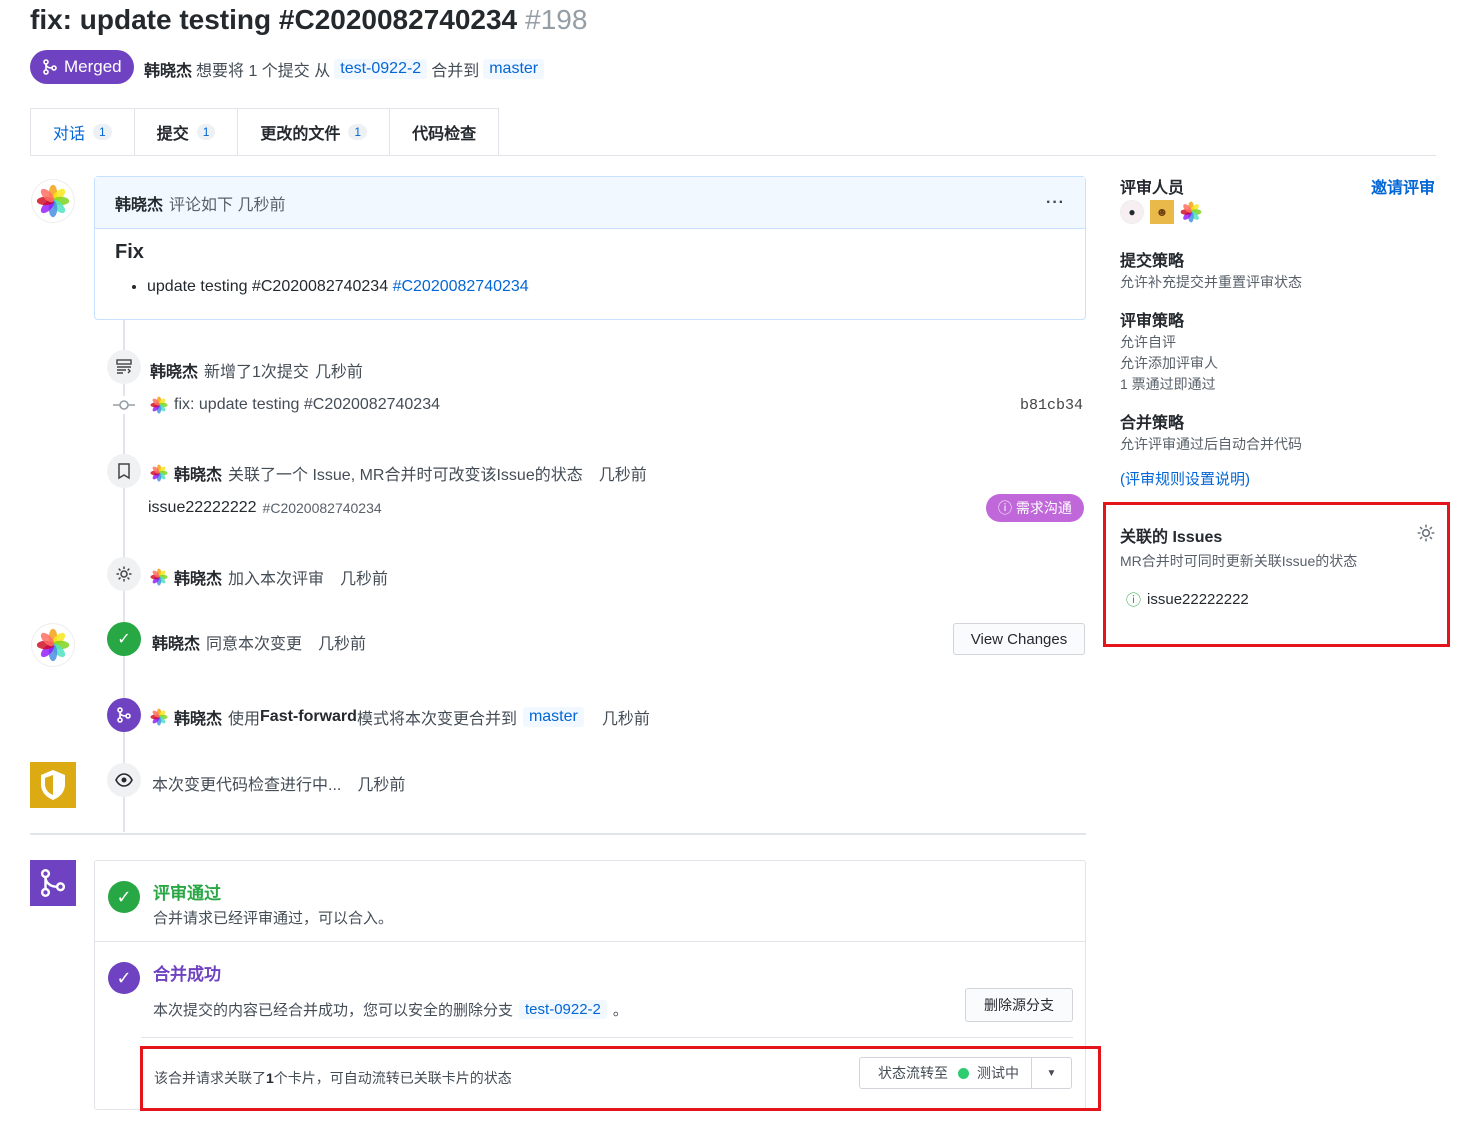 Image resolution: width=1468 pixels, height=1125 pixels. Describe the element at coordinates (1055, 203) in the screenshot. I see `more-options-icon: ···` at that location.